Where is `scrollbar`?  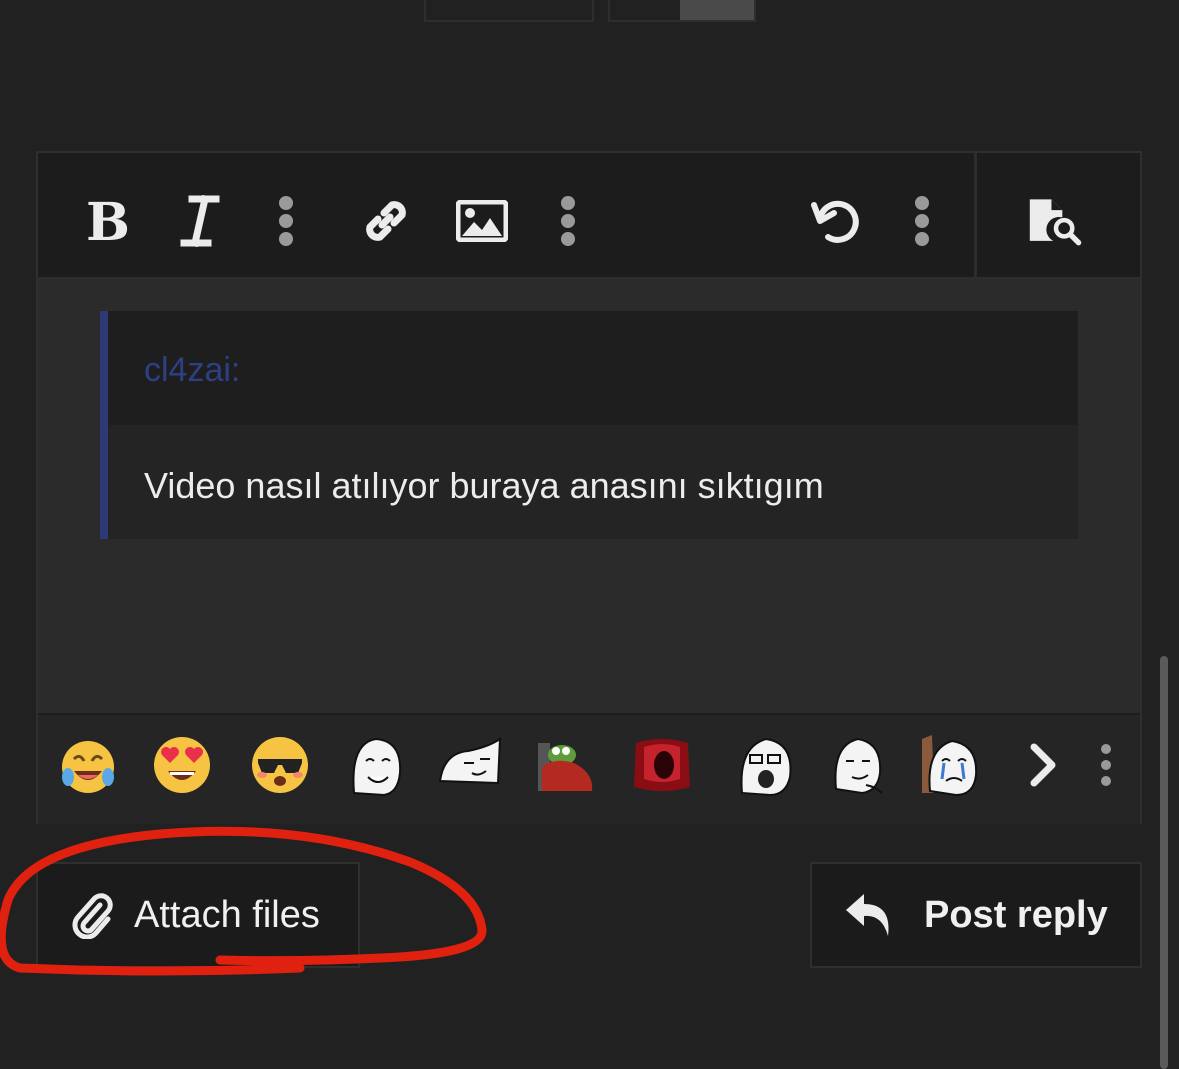
scrollbar is located at coordinates (1164, 862).